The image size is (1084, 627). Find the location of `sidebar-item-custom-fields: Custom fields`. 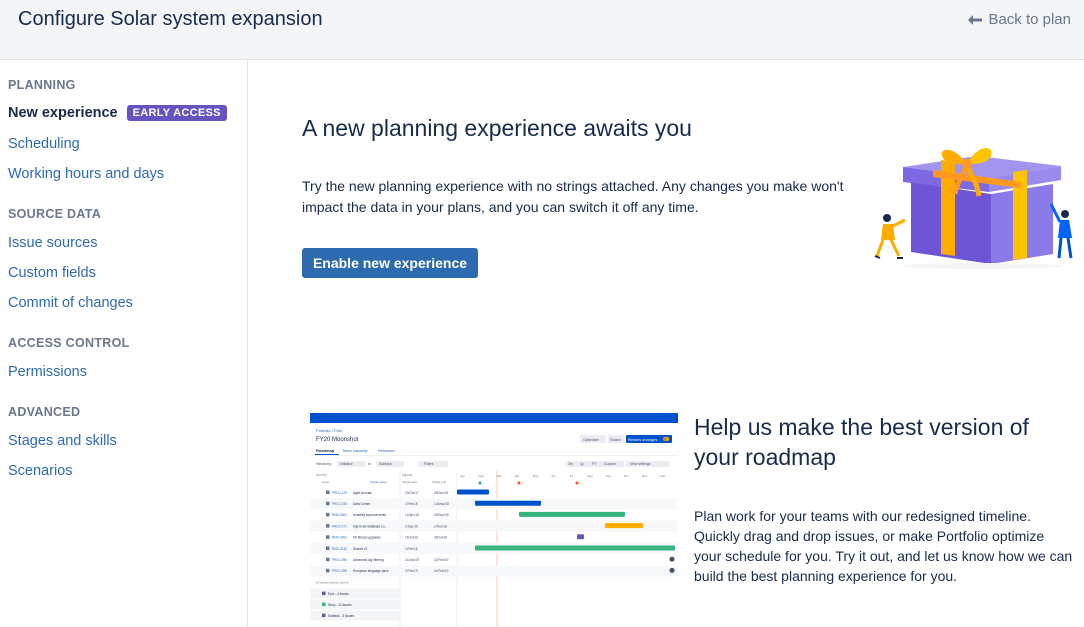

sidebar-item-custom-fields: Custom fields is located at coordinates (52, 273).